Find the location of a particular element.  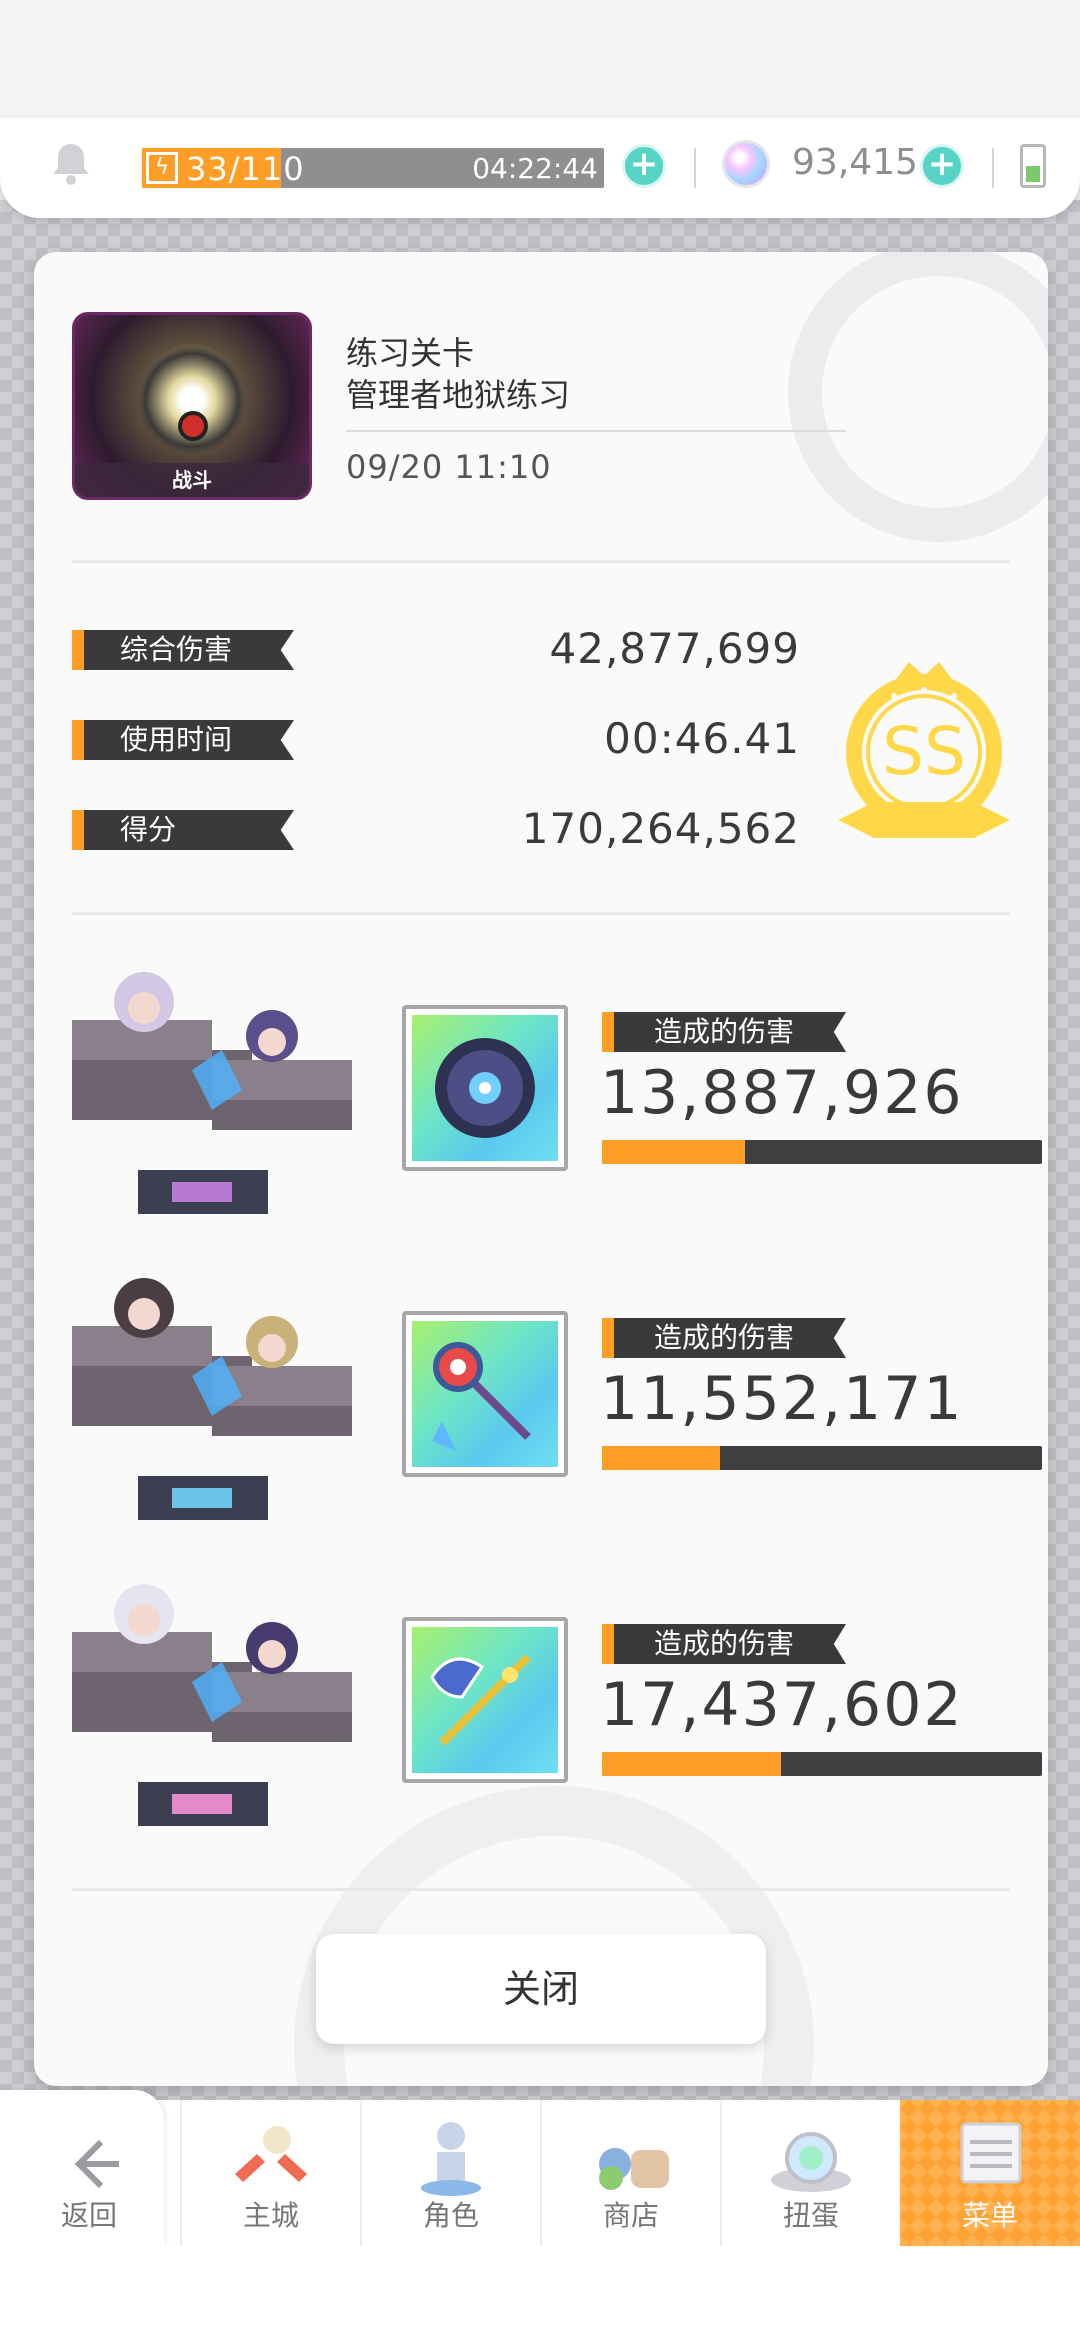

gacha-icon is located at coordinates (811, 2159).